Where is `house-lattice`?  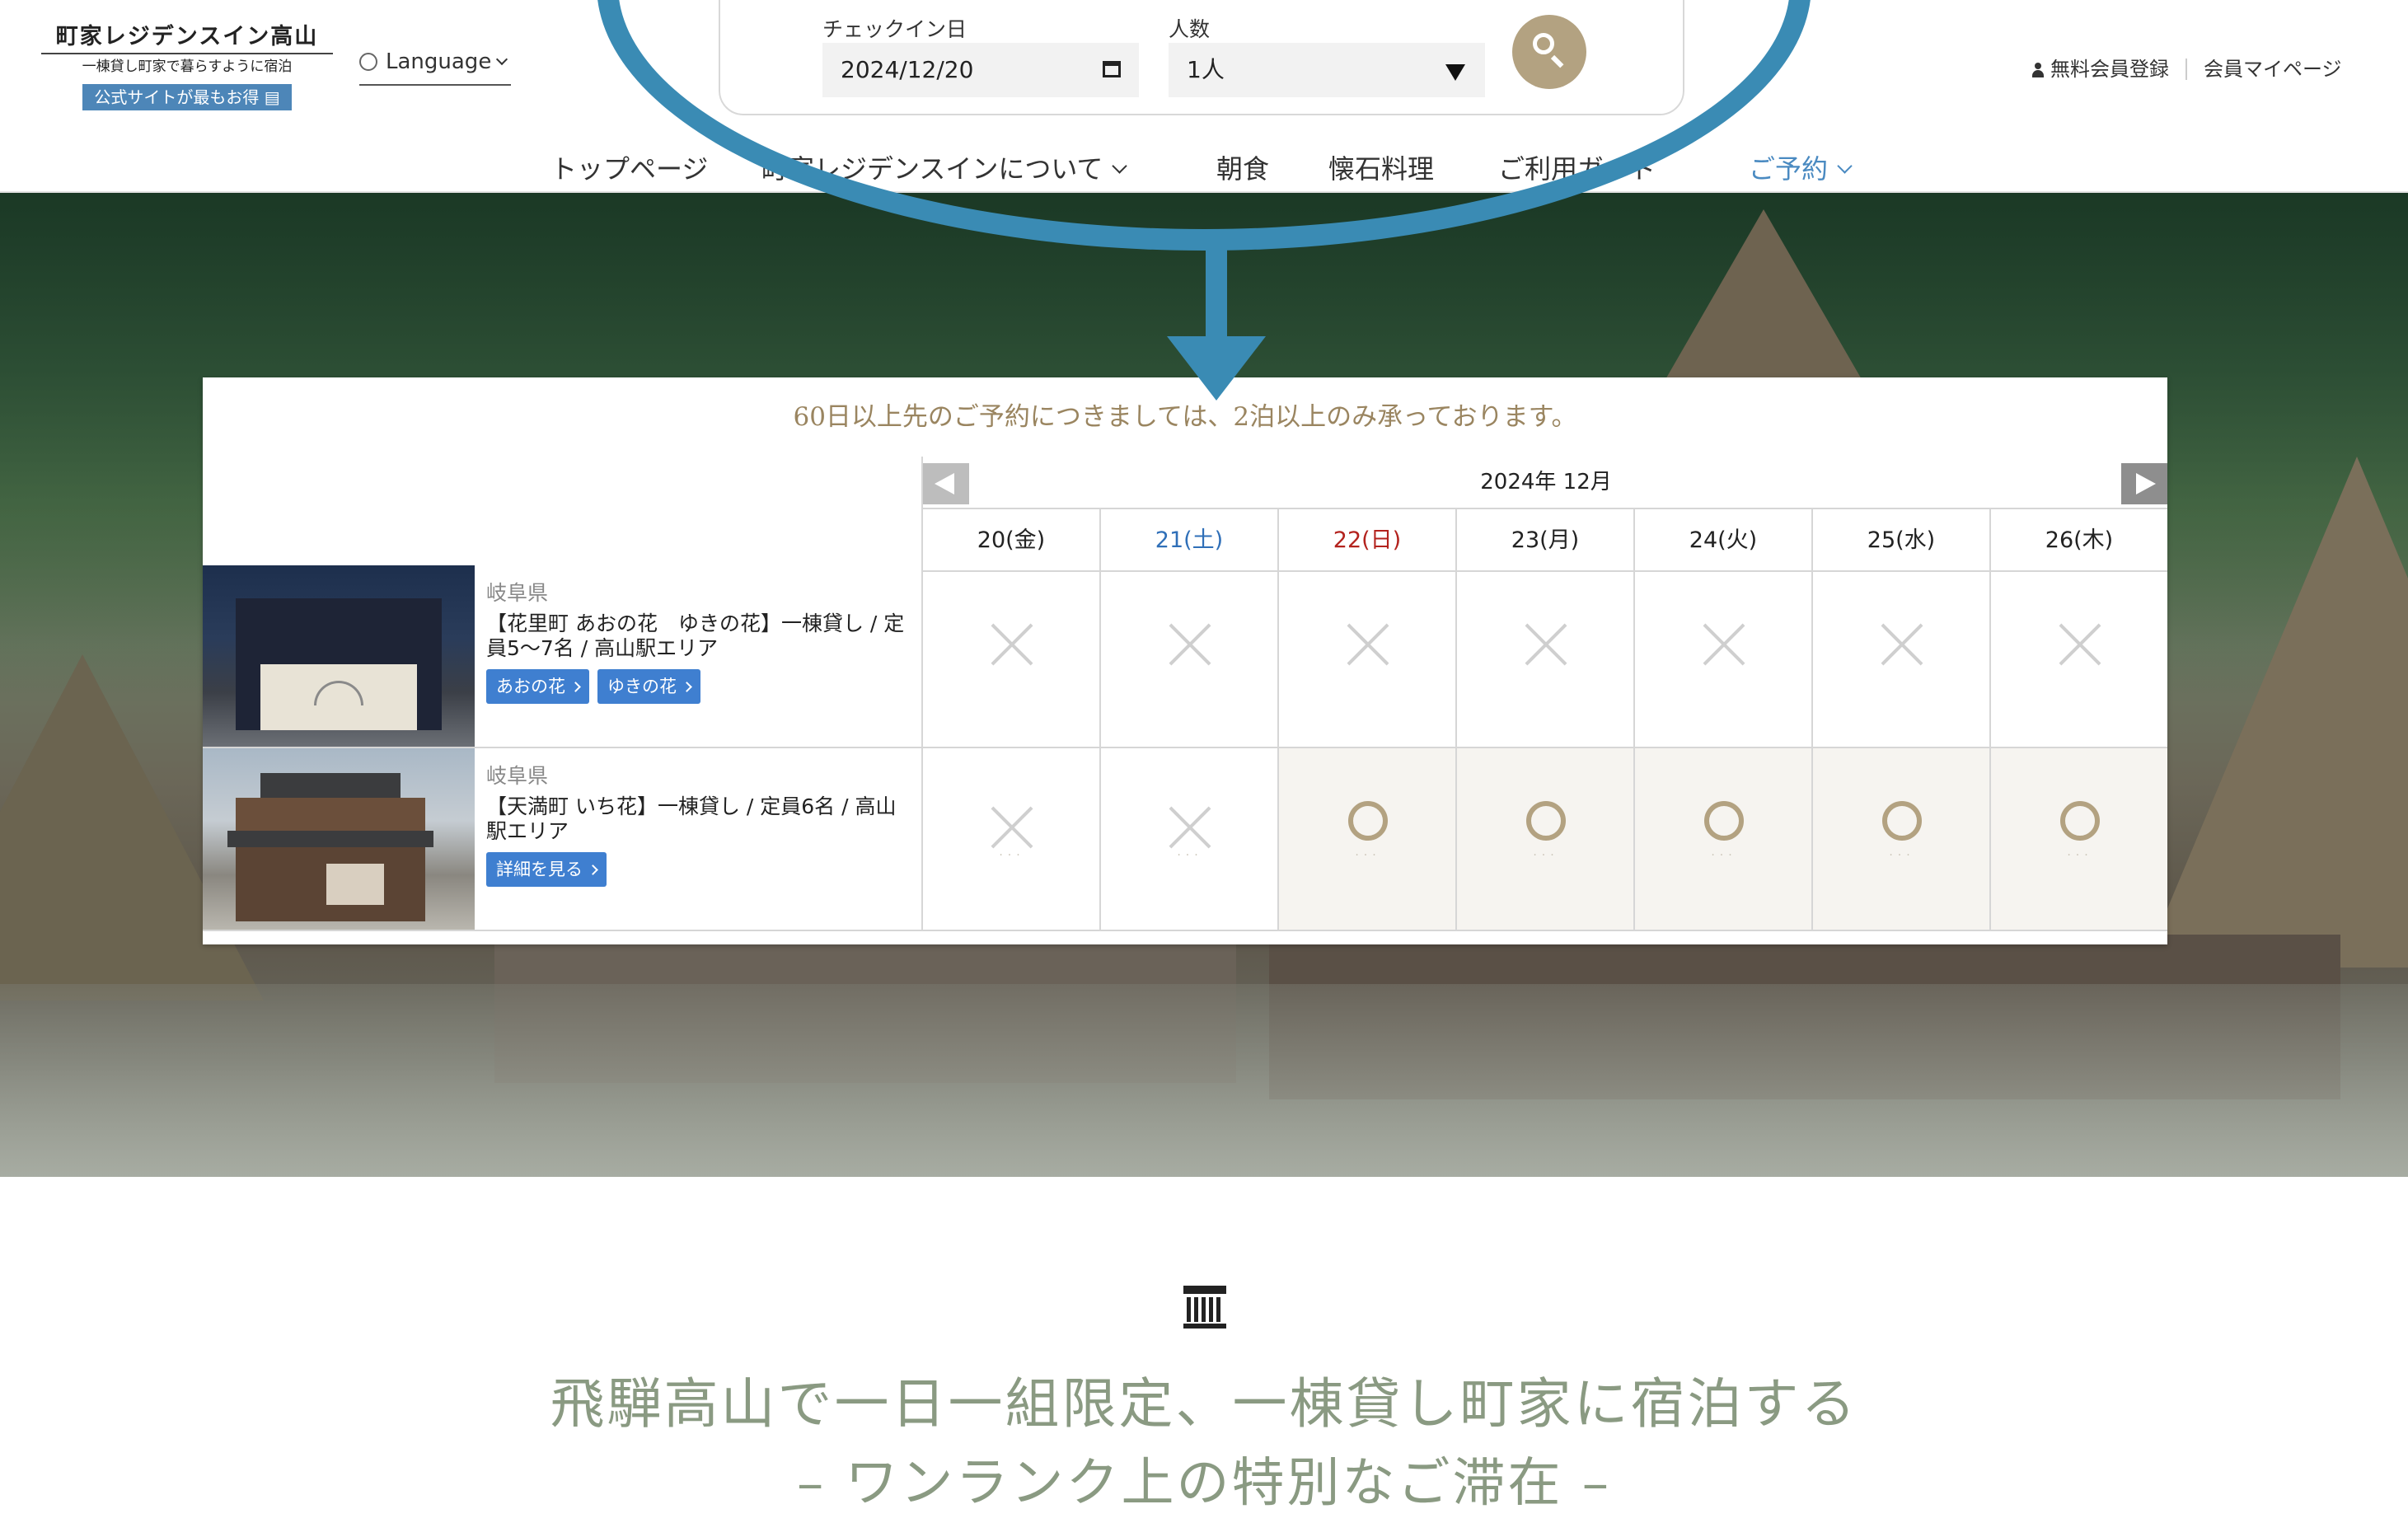
house-lattice is located at coordinates (1205, 1309).